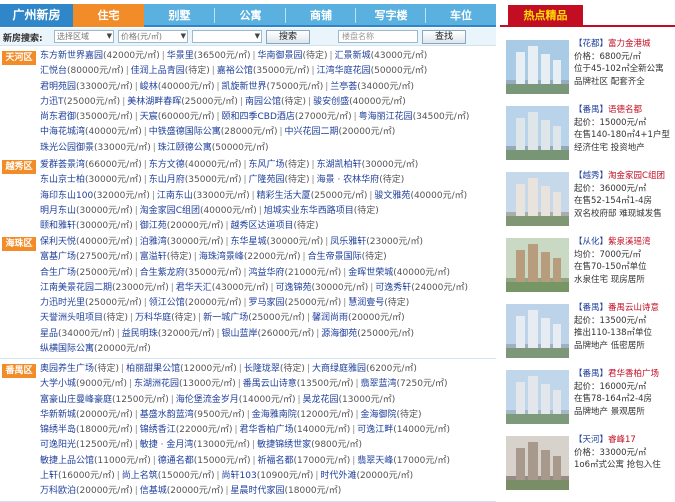 Image resolution: width=675 pixels, height=502 pixels. What do you see at coordinates (254, 318) in the screenshot?
I see `listing-link: 新一城广场(25000元/㎡)` at bounding box center [254, 318].